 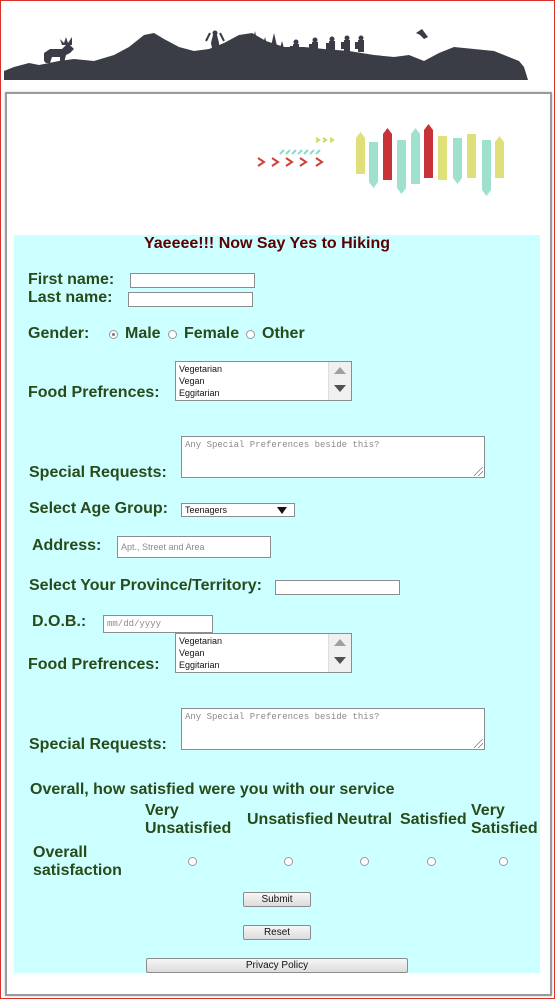 I want to click on province-input, so click(x=337, y=587).